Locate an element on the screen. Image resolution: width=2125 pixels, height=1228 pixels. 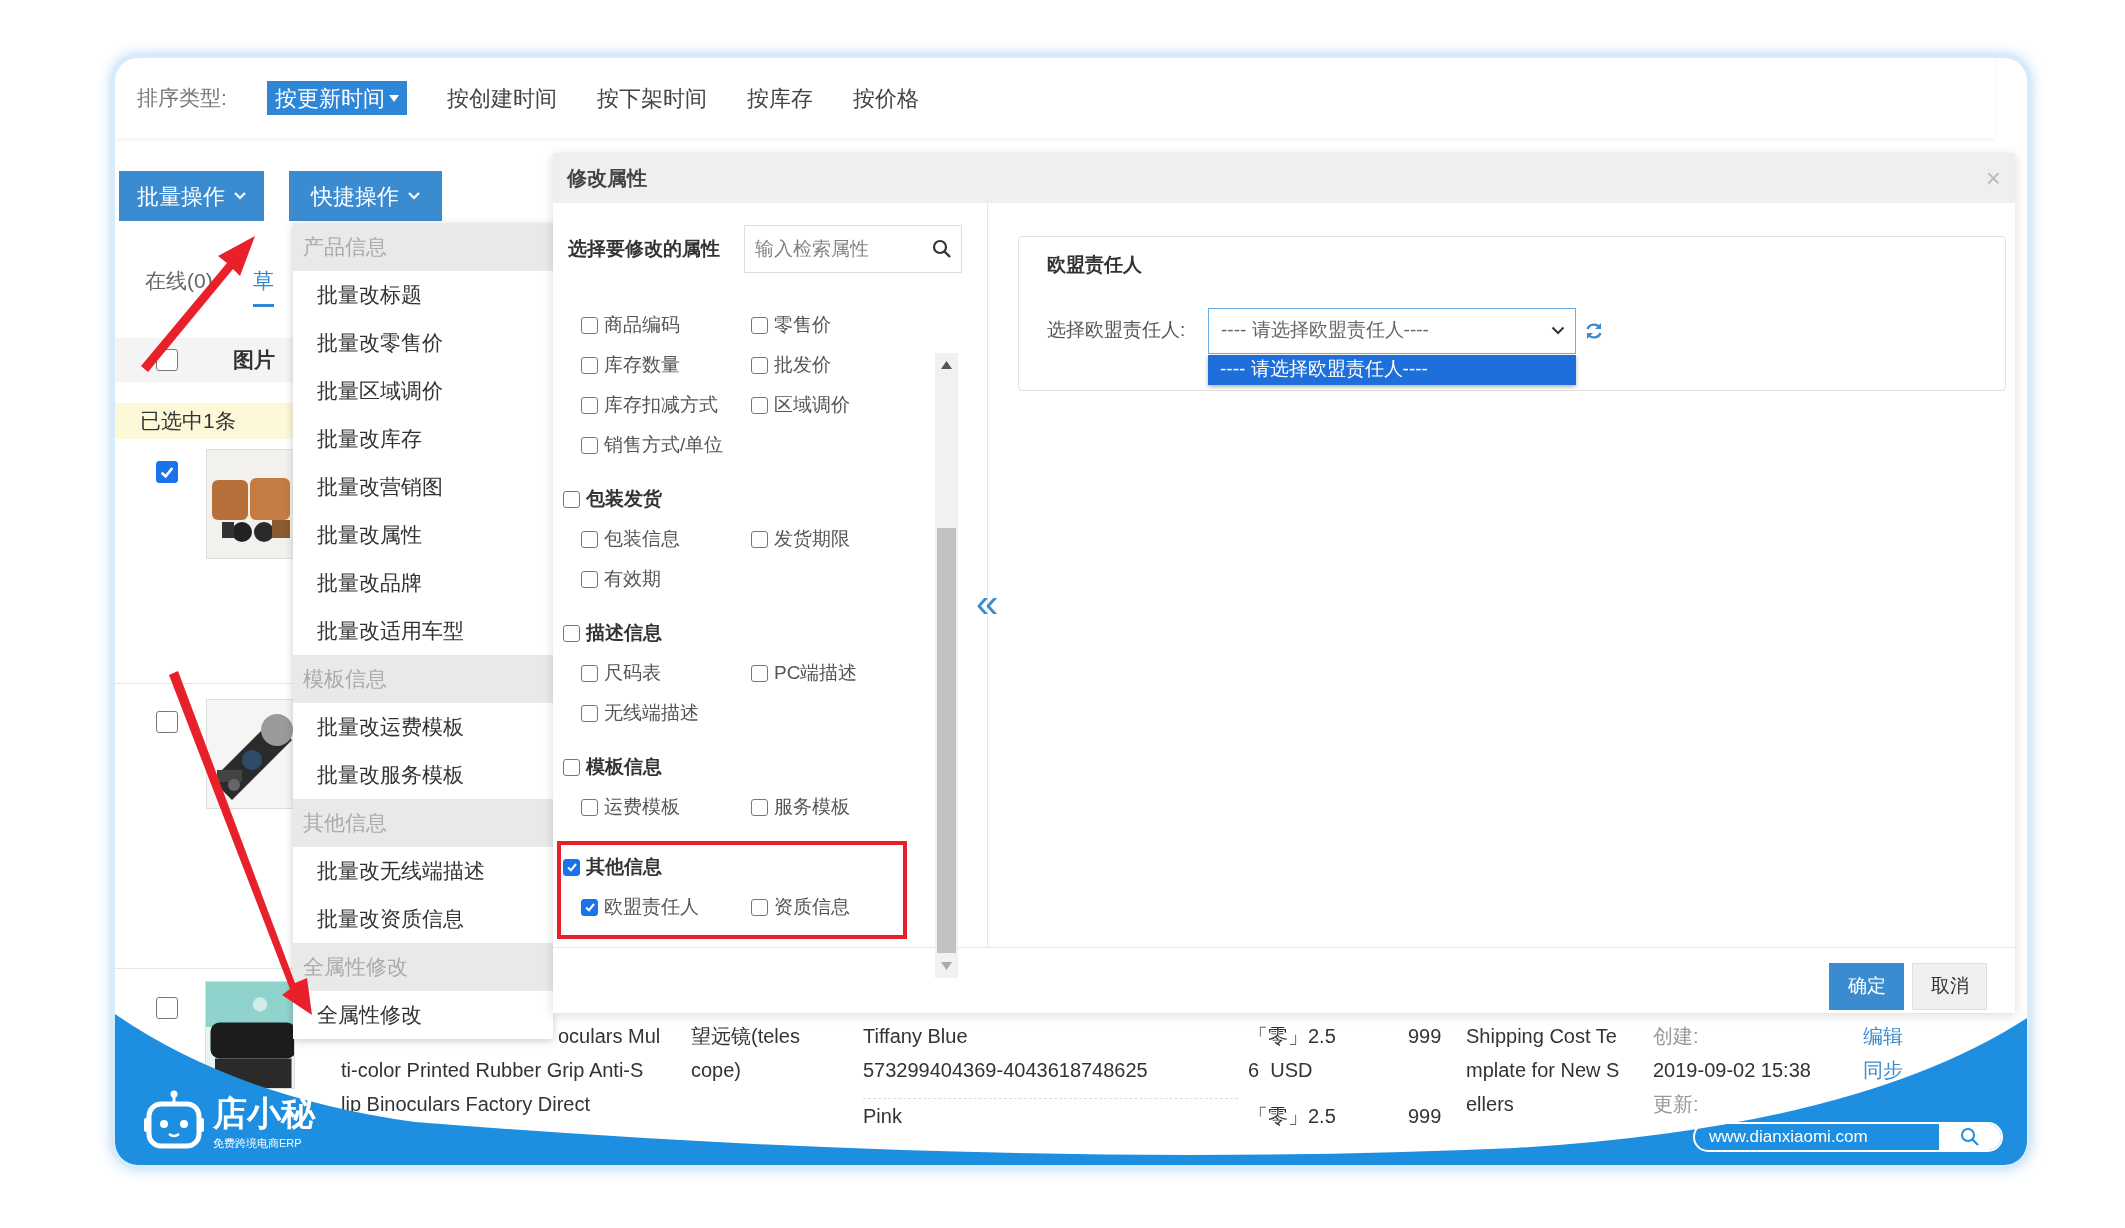
sort-option: 按下架时间 is located at coordinates (651, 98).